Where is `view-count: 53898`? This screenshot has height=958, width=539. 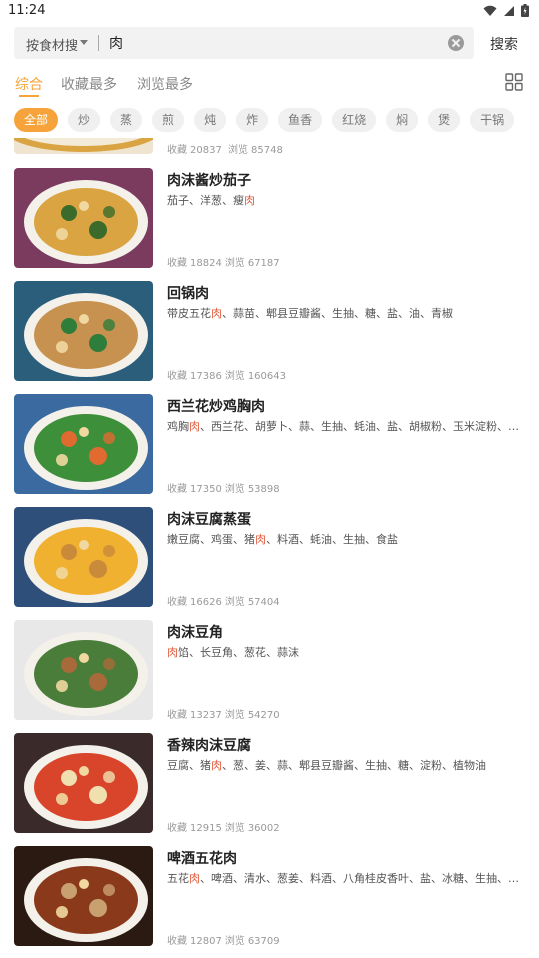
view-count: 53898 is located at coordinates (263, 489).